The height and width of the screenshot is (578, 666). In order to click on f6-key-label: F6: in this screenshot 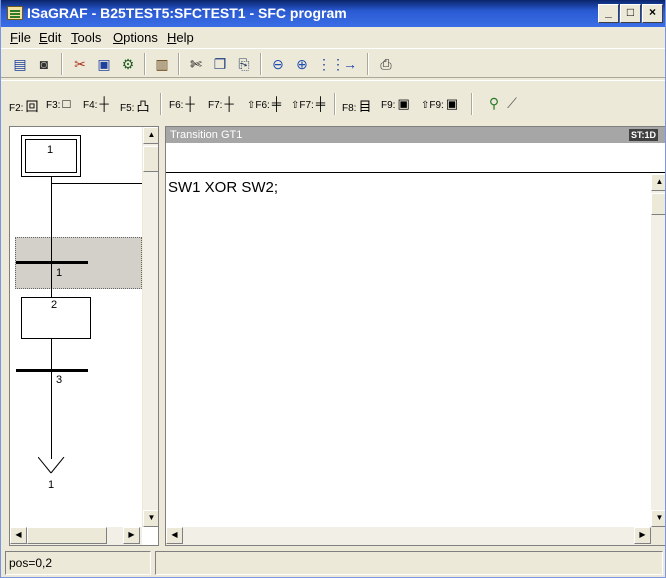, I will do `click(176, 105)`.